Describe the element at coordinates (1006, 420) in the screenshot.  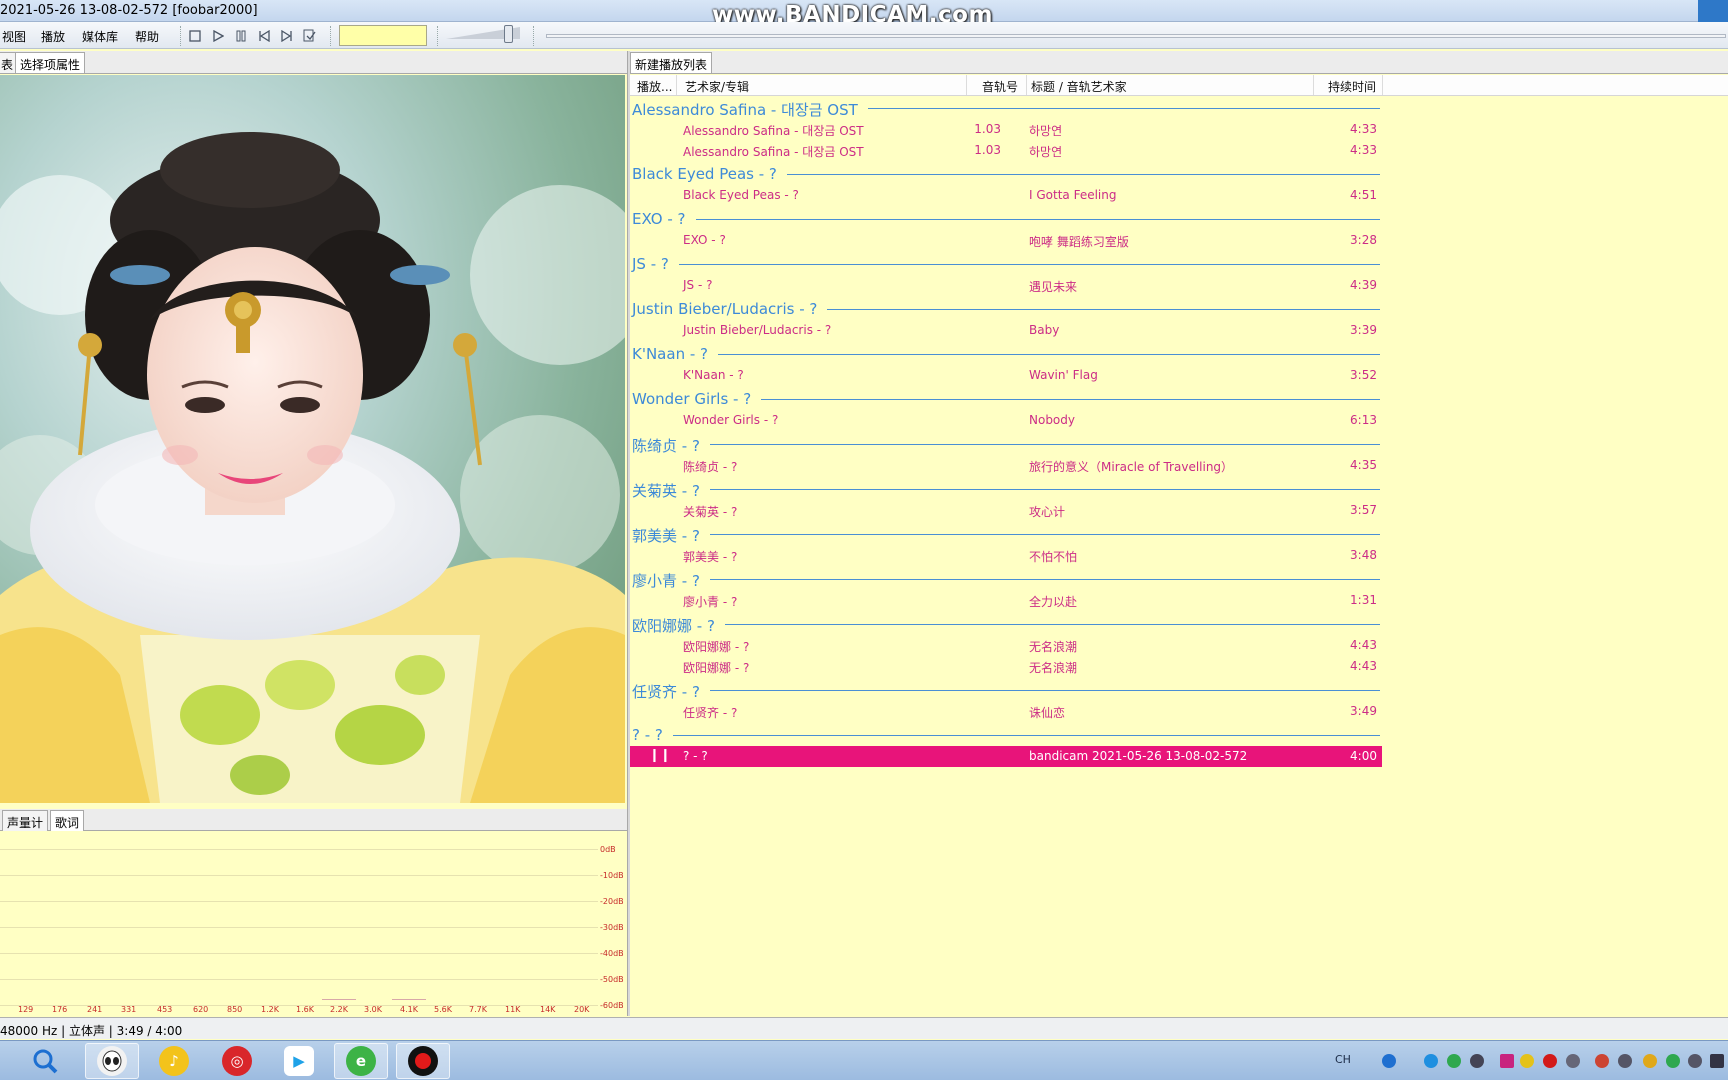
I see `playlist-row: Wonder Girls - ? Nobody 6:13` at that location.